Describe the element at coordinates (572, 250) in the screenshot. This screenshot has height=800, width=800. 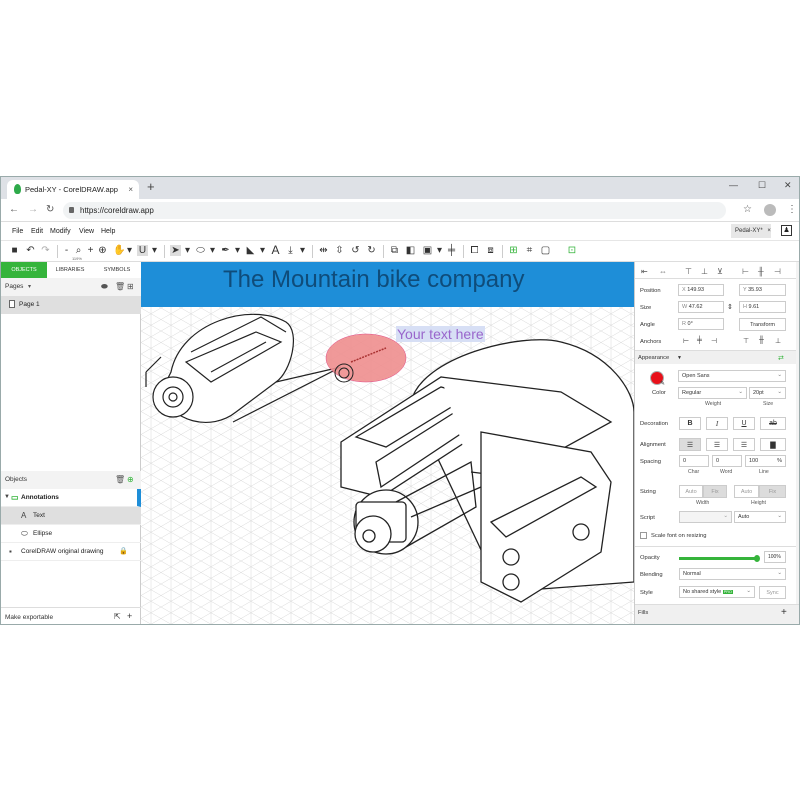
I see `pro-feature-icon: ⊡` at that location.